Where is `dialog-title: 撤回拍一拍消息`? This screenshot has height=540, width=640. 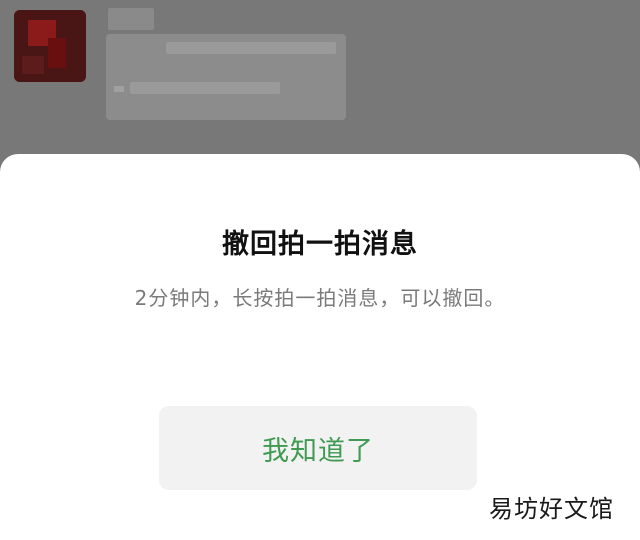
dialog-title: 撤回拍一拍消息 is located at coordinates (320, 244).